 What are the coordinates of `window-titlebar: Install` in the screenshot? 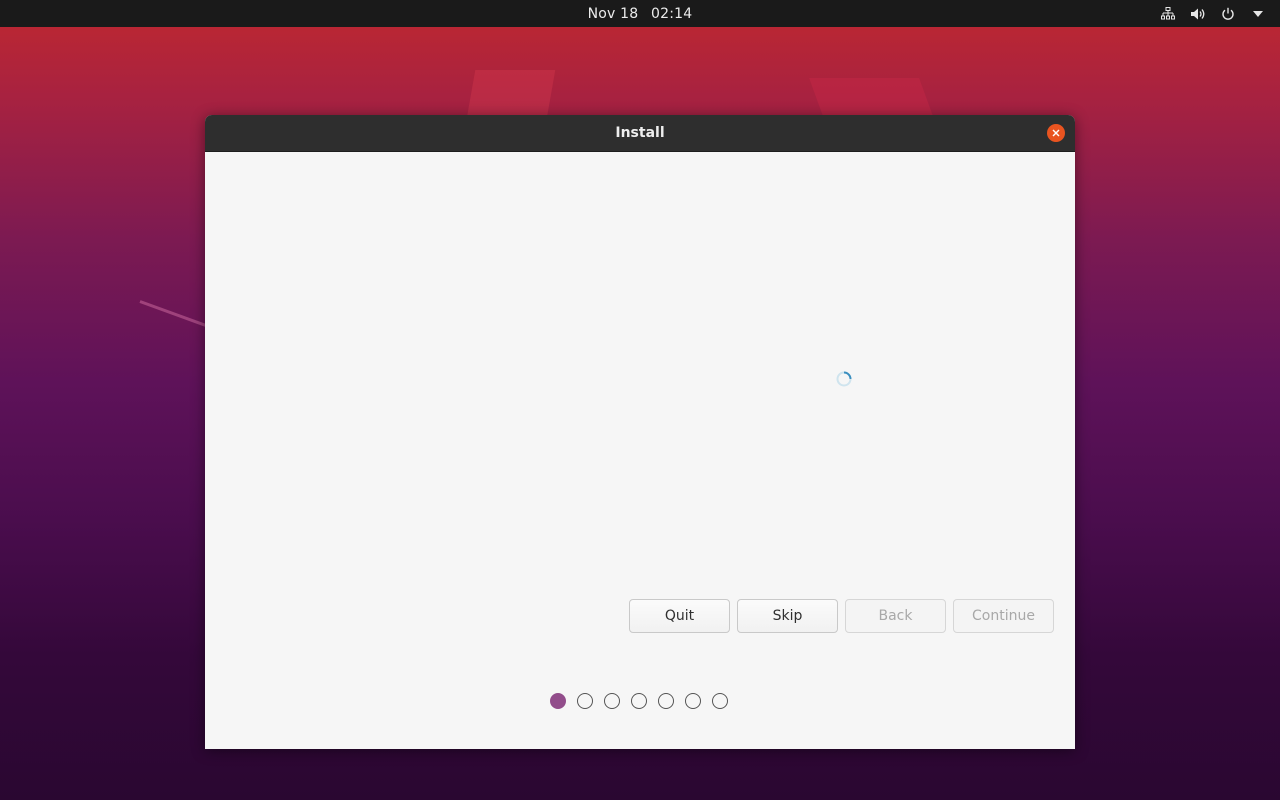 It's located at (640, 133).